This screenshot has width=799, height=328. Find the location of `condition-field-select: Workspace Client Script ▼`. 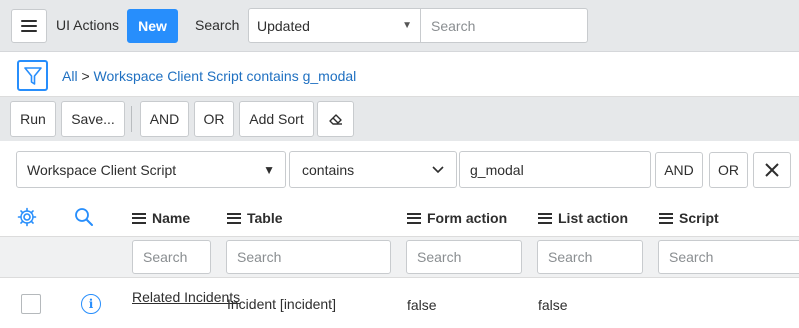

condition-field-select: Workspace Client Script ▼ is located at coordinates (151, 169).